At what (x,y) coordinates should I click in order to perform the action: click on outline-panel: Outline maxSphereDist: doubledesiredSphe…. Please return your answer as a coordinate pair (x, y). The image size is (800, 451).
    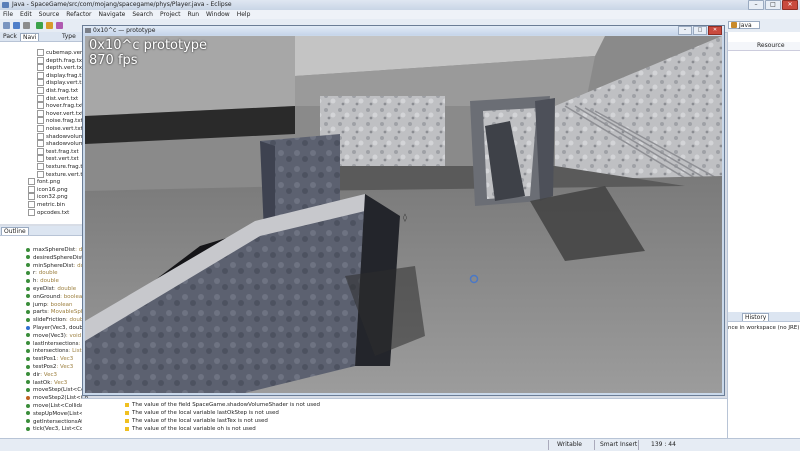
    Looking at the image, I should click on (55, 332).